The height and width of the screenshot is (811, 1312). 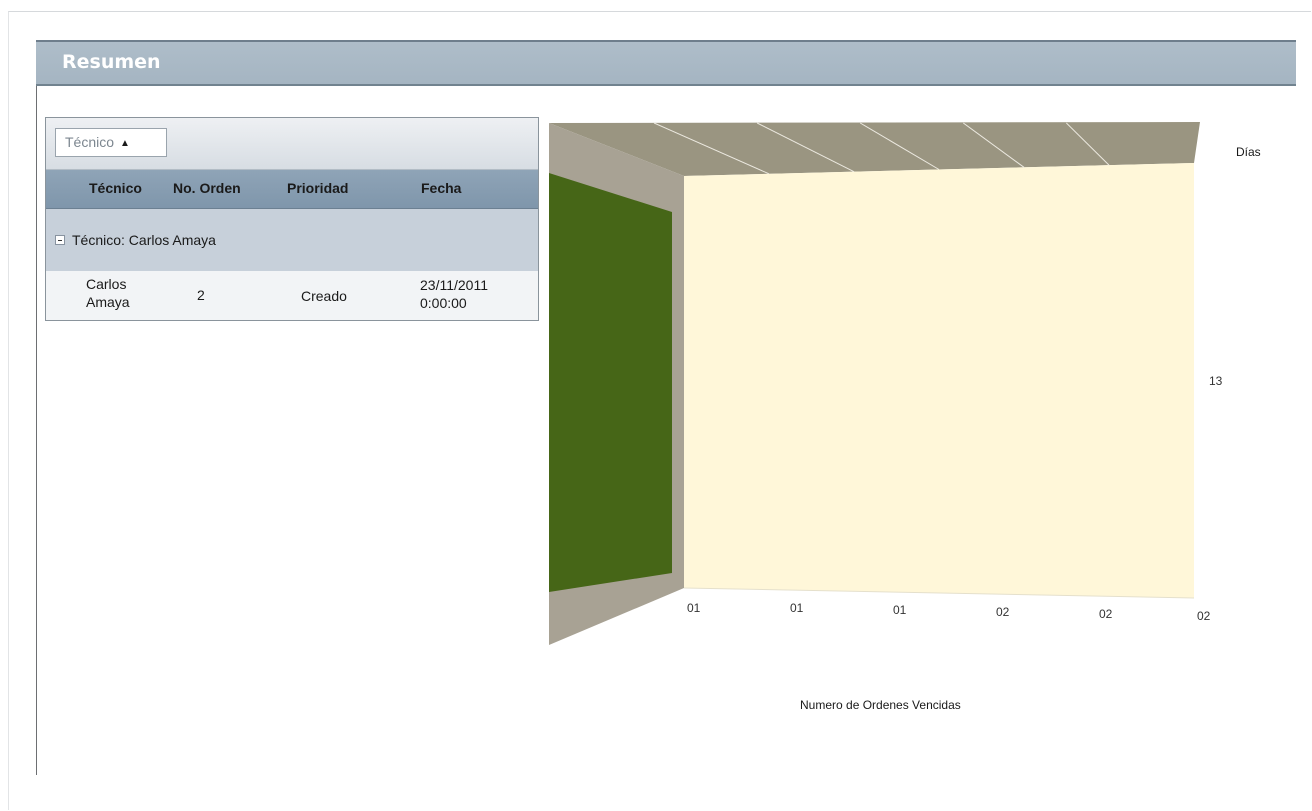 I want to click on column-header-fecha: Fecha, so click(x=441, y=188).